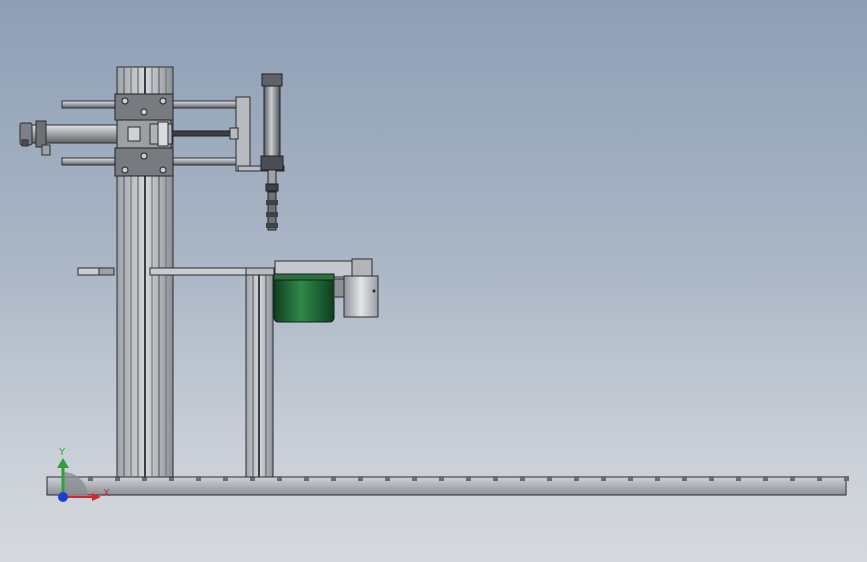  Describe the element at coordinates (144, 135) in the screenshot. I see `slide-block` at that location.